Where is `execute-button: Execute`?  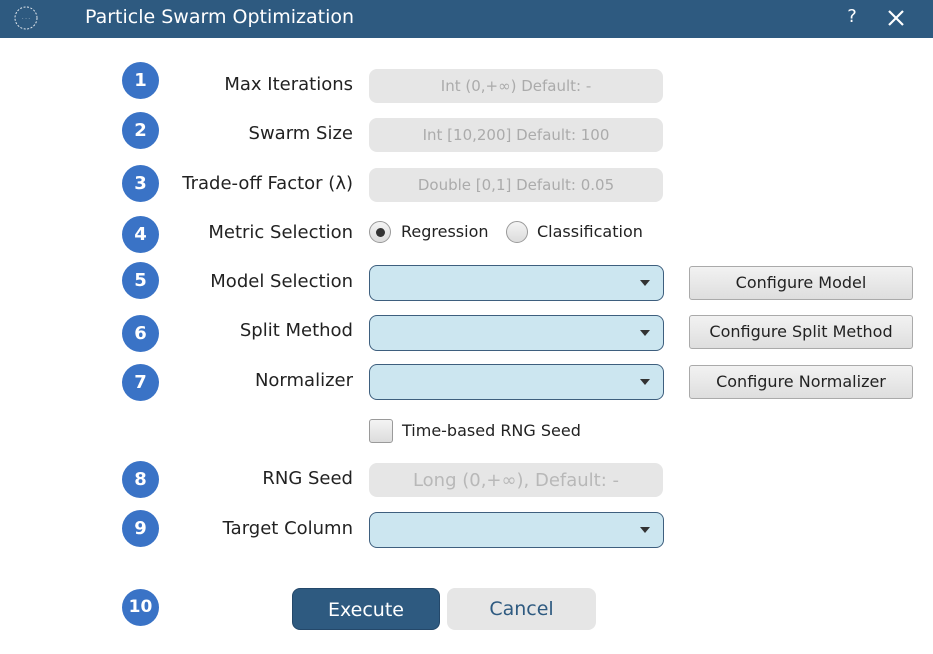 execute-button: Execute is located at coordinates (366, 609).